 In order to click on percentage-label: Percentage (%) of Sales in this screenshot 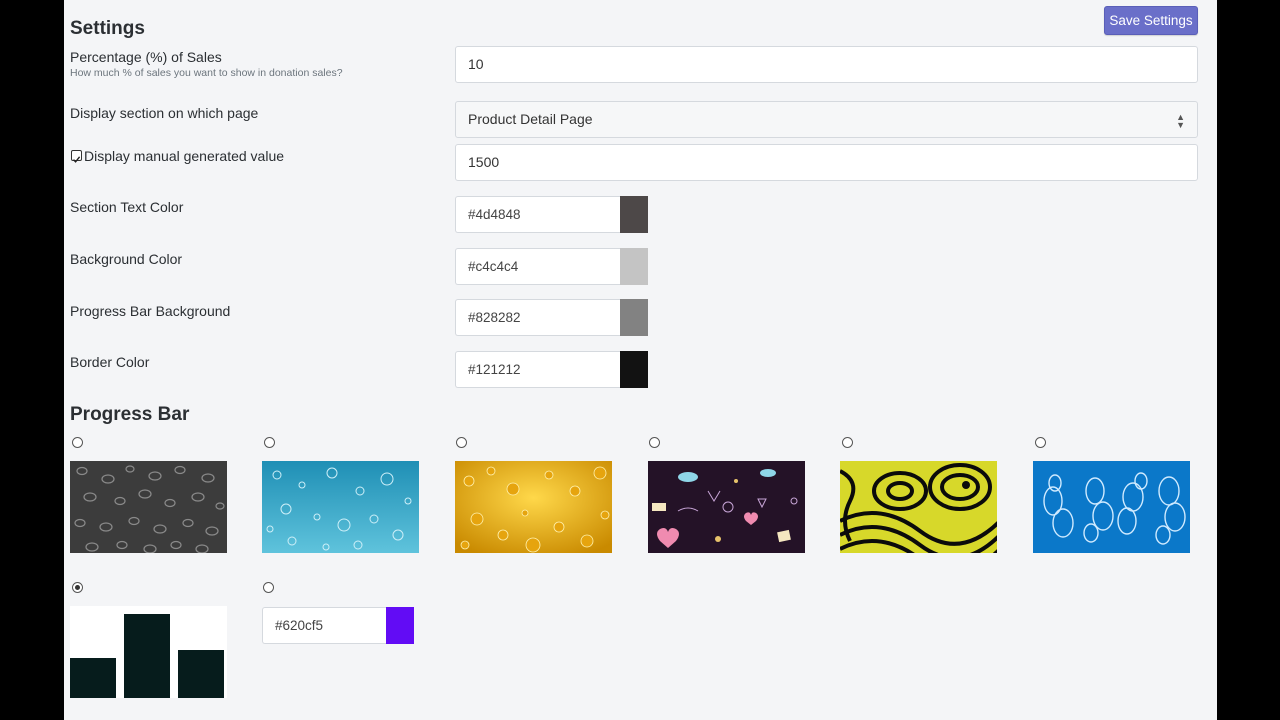, I will do `click(146, 57)`.